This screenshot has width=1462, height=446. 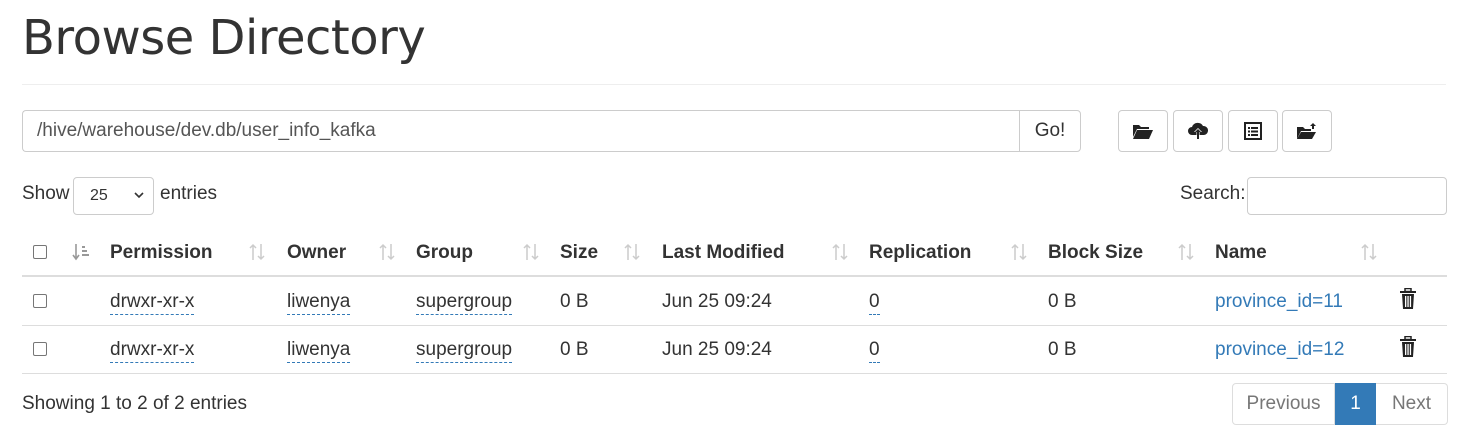 What do you see at coordinates (161, 253) in the screenshot?
I see `column-header-permission: Permission` at bounding box center [161, 253].